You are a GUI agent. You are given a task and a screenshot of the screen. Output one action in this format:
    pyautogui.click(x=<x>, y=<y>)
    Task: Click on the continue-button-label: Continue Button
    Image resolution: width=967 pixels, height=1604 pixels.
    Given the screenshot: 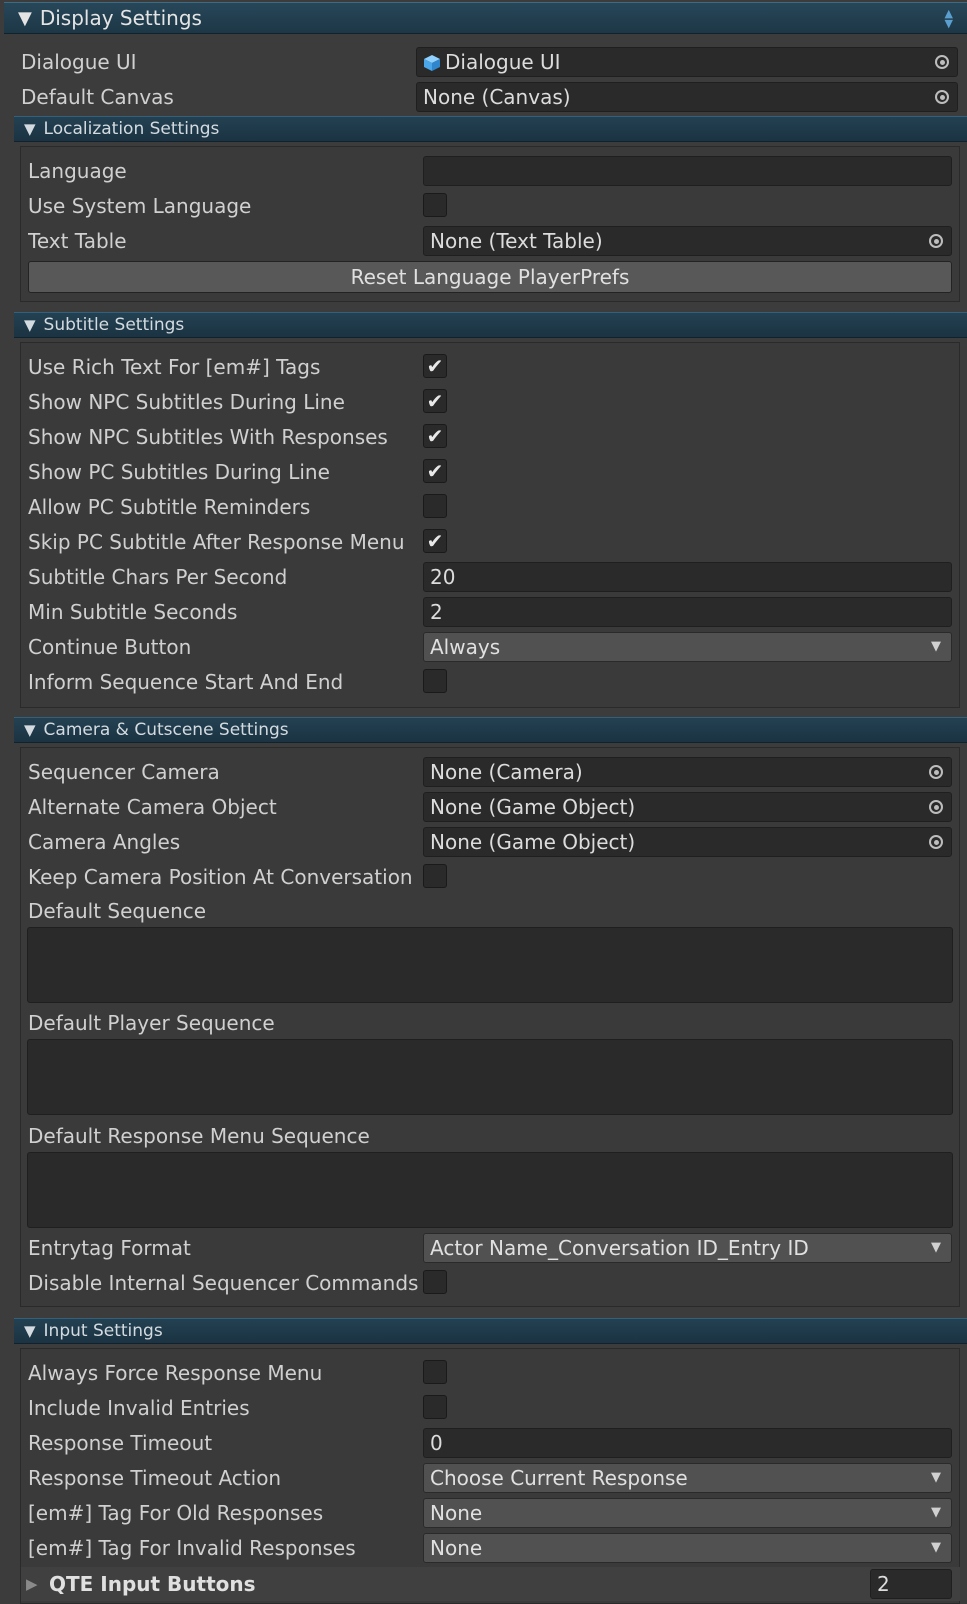 What is the action you would take?
    pyautogui.click(x=110, y=647)
    